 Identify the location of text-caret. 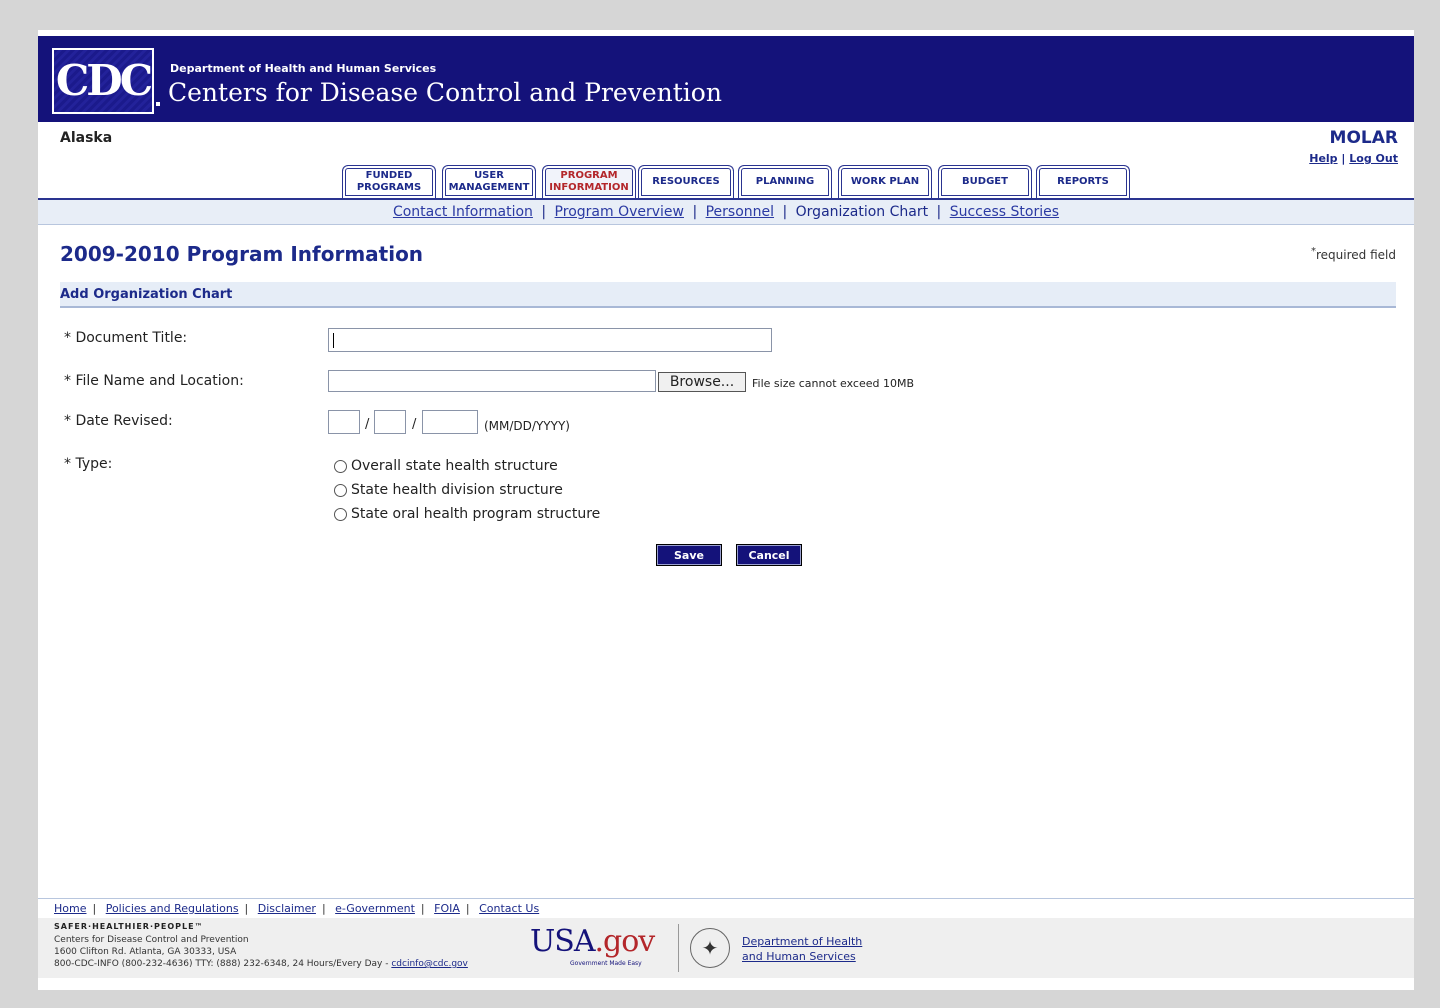
(333, 340).